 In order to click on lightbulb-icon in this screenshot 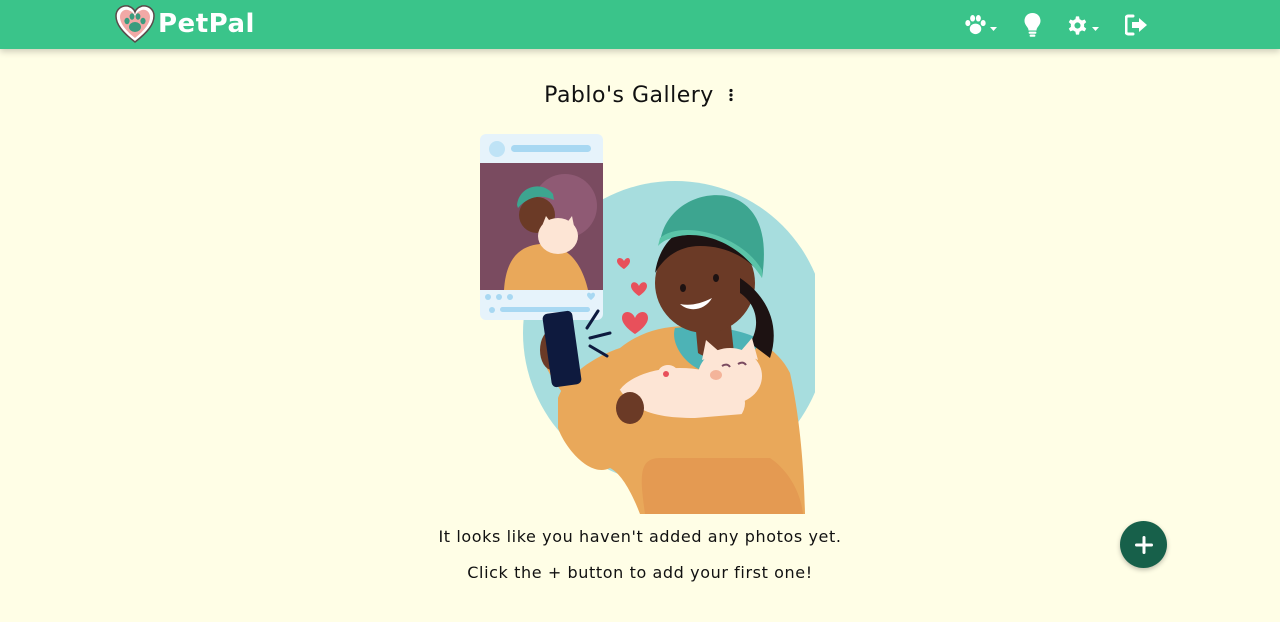, I will do `click(1032, 25)`.